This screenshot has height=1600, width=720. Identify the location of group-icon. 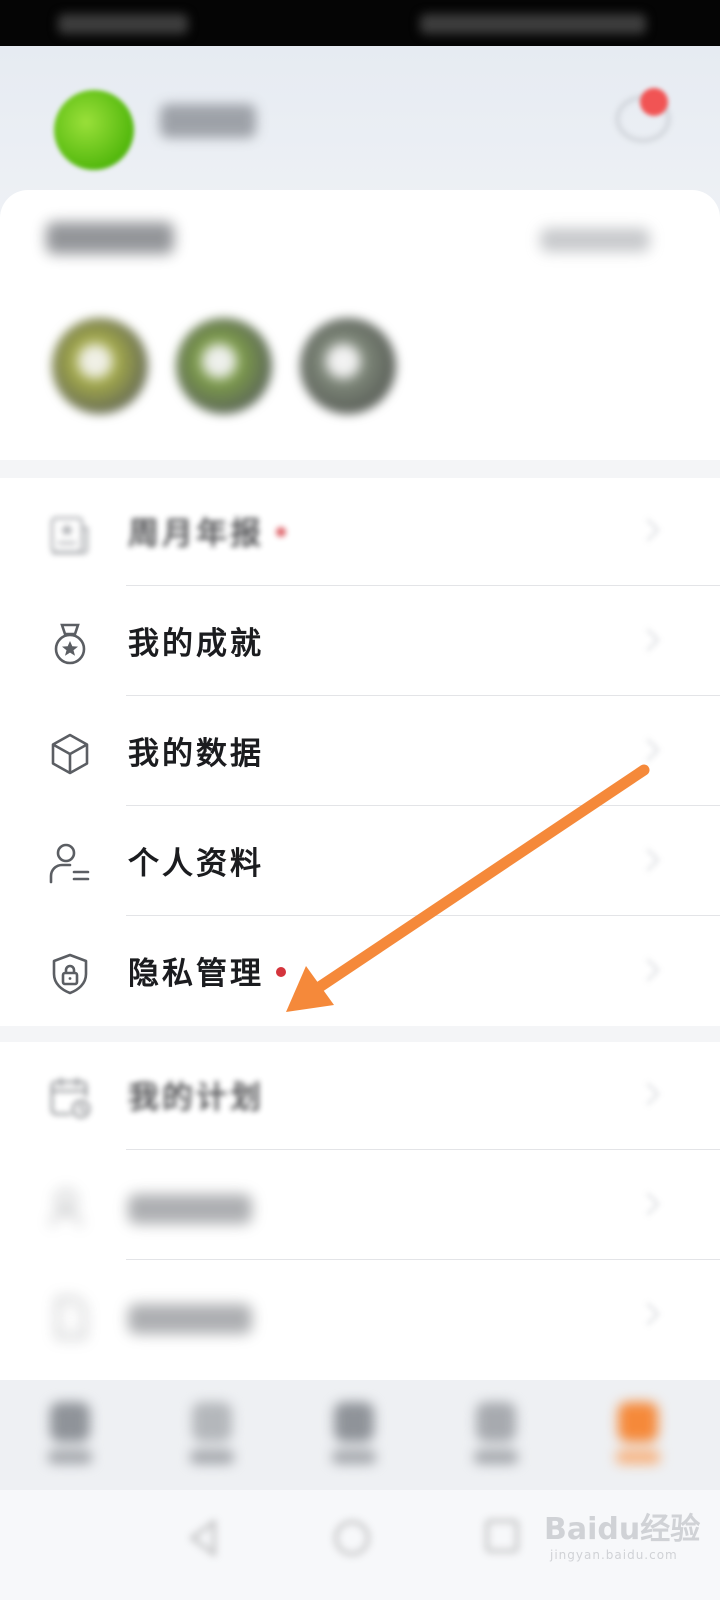
(70, 1208).